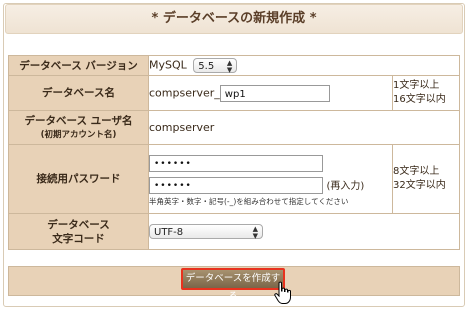 Image resolution: width=470 pixels, height=312 pixels. I want to click on password-confirm-label: (再入力), so click(345, 186).